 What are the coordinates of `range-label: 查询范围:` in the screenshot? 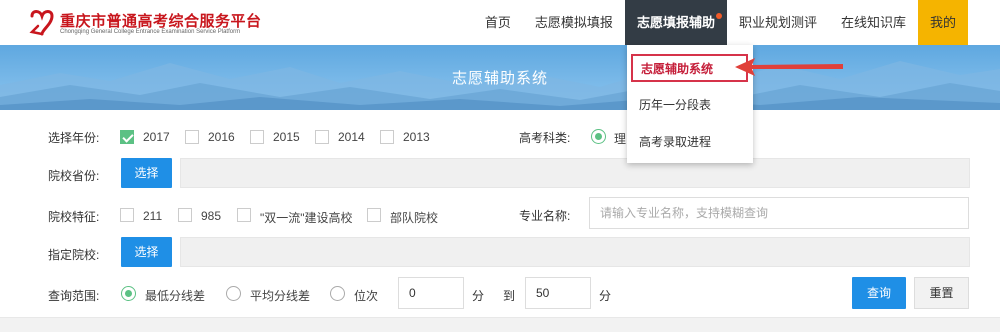 It's located at (74, 296).